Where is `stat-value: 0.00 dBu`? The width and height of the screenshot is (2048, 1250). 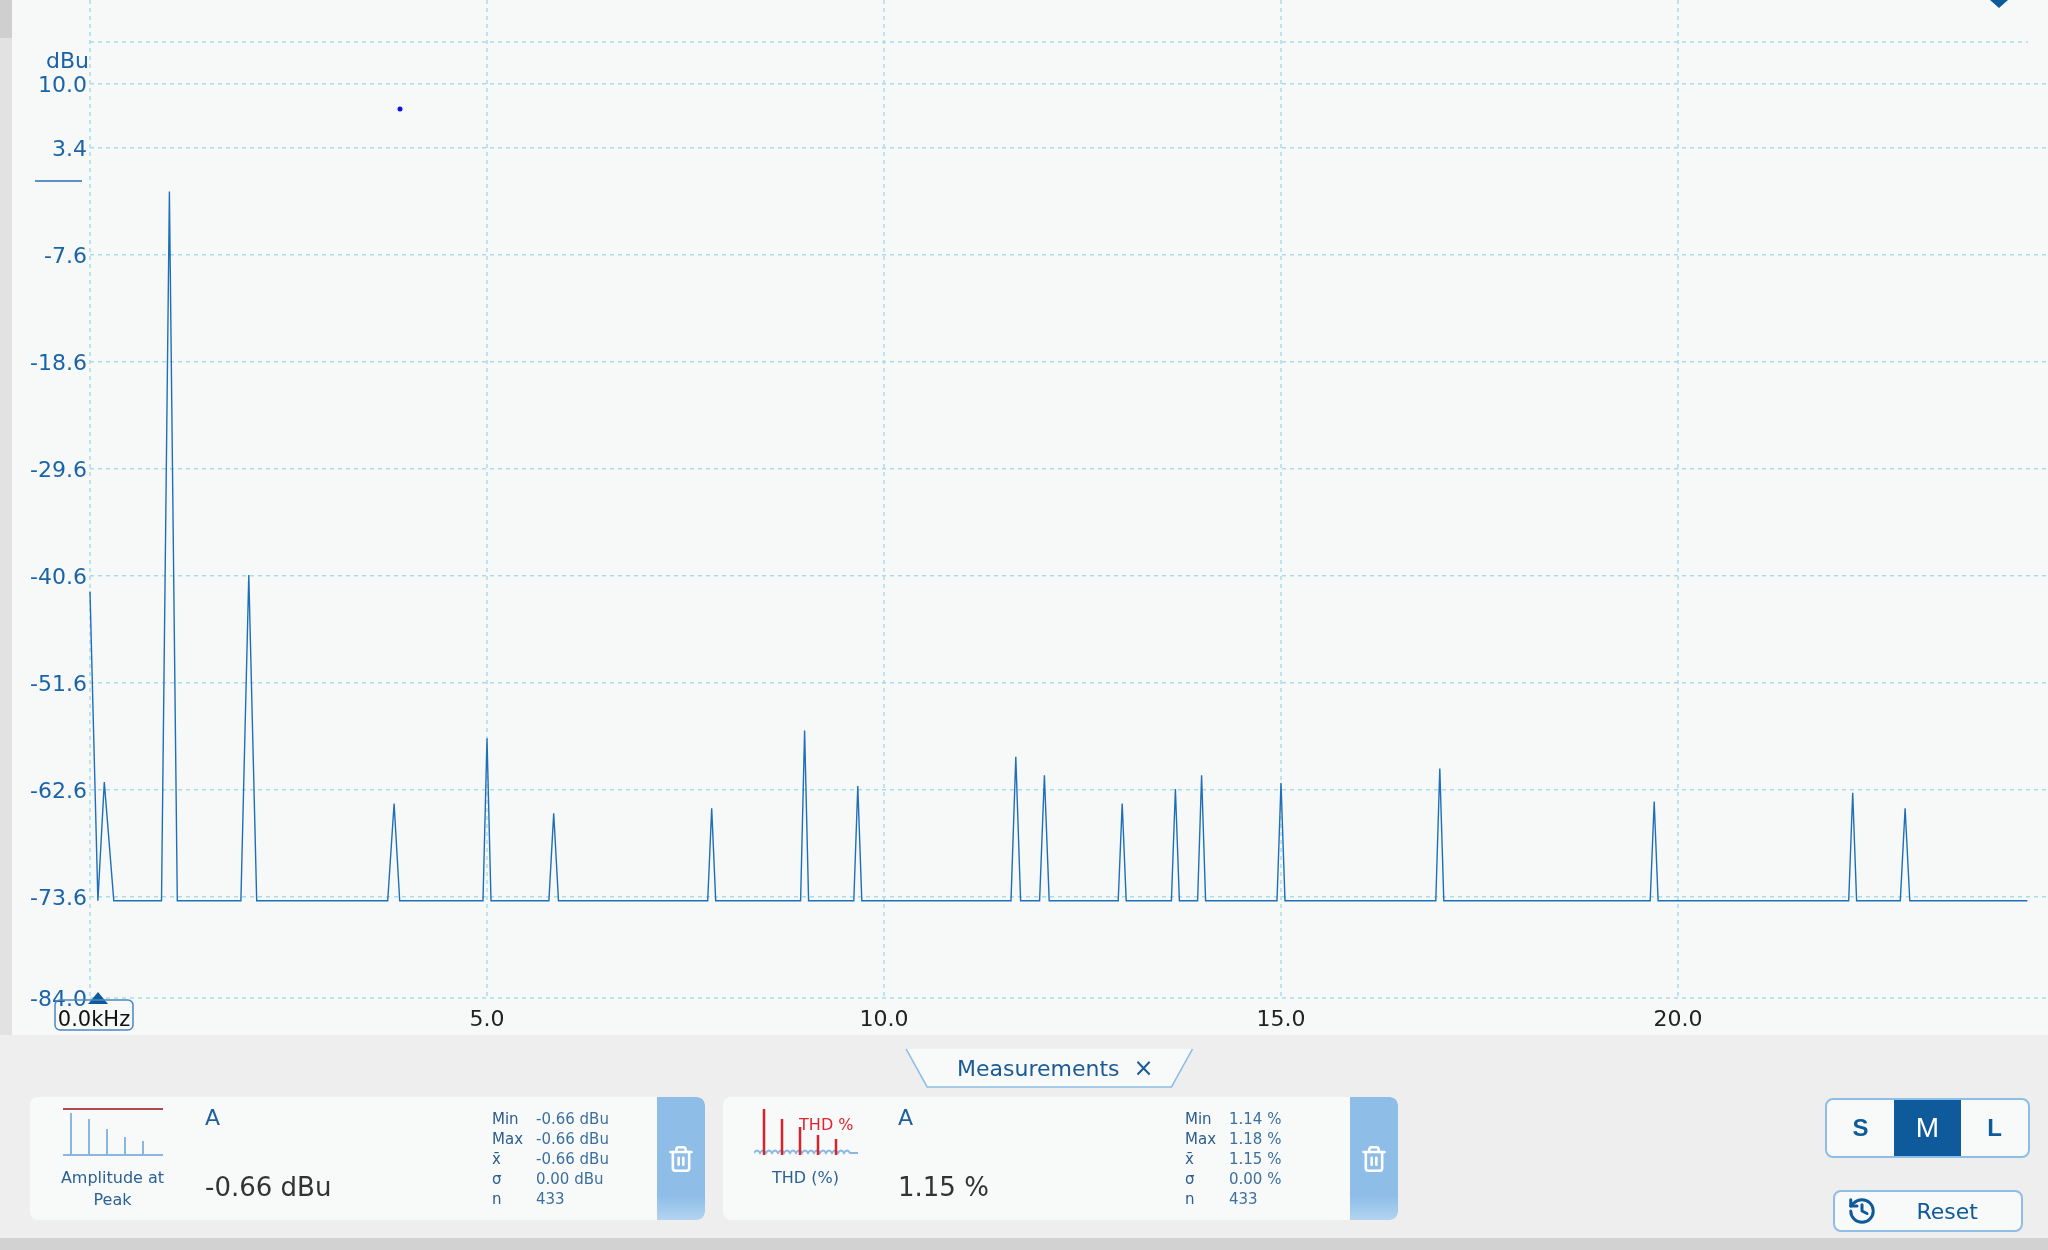
stat-value: 0.00 dBu is located at coordinates (570, 1178).